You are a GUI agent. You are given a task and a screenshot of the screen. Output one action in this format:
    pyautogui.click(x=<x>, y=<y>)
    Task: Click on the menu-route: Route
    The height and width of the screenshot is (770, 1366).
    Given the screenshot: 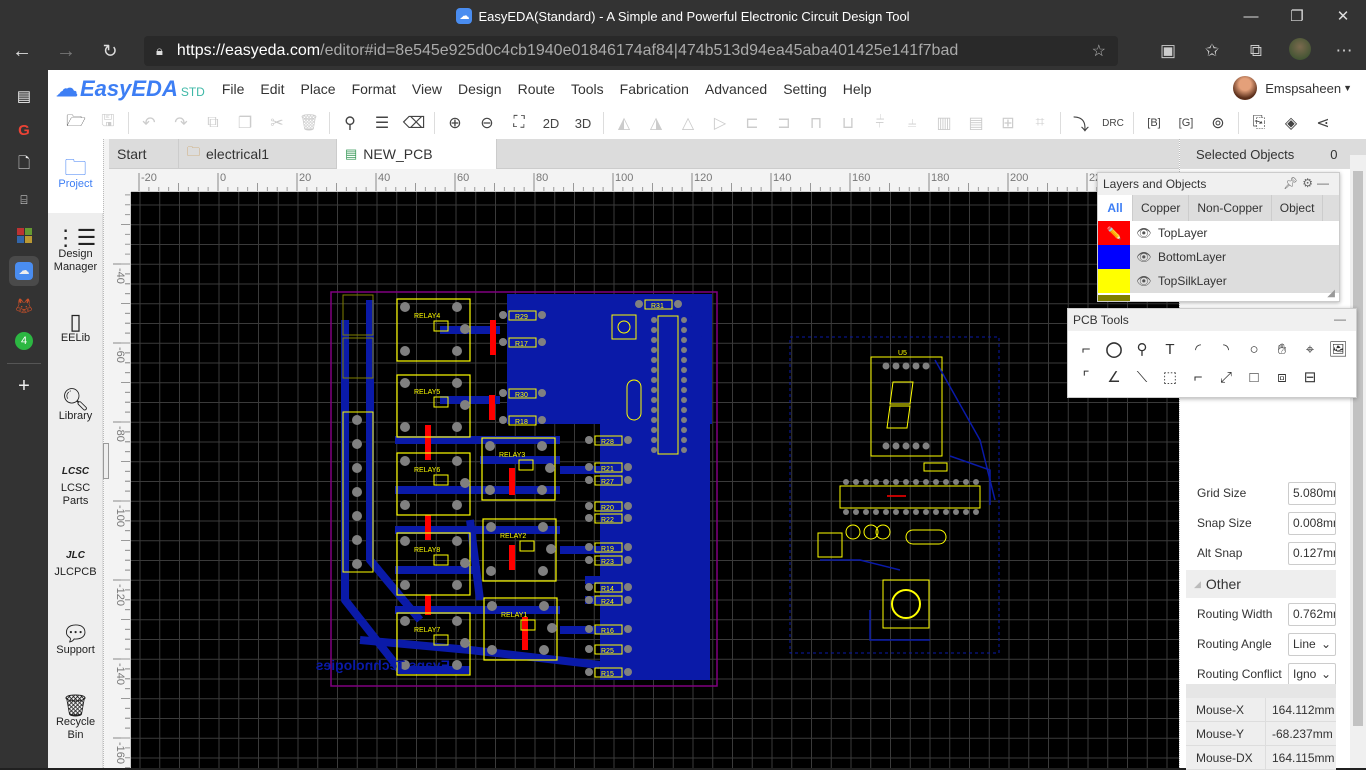 What is the action you would take?
    pyautogui.click(x=536, y=89)
    